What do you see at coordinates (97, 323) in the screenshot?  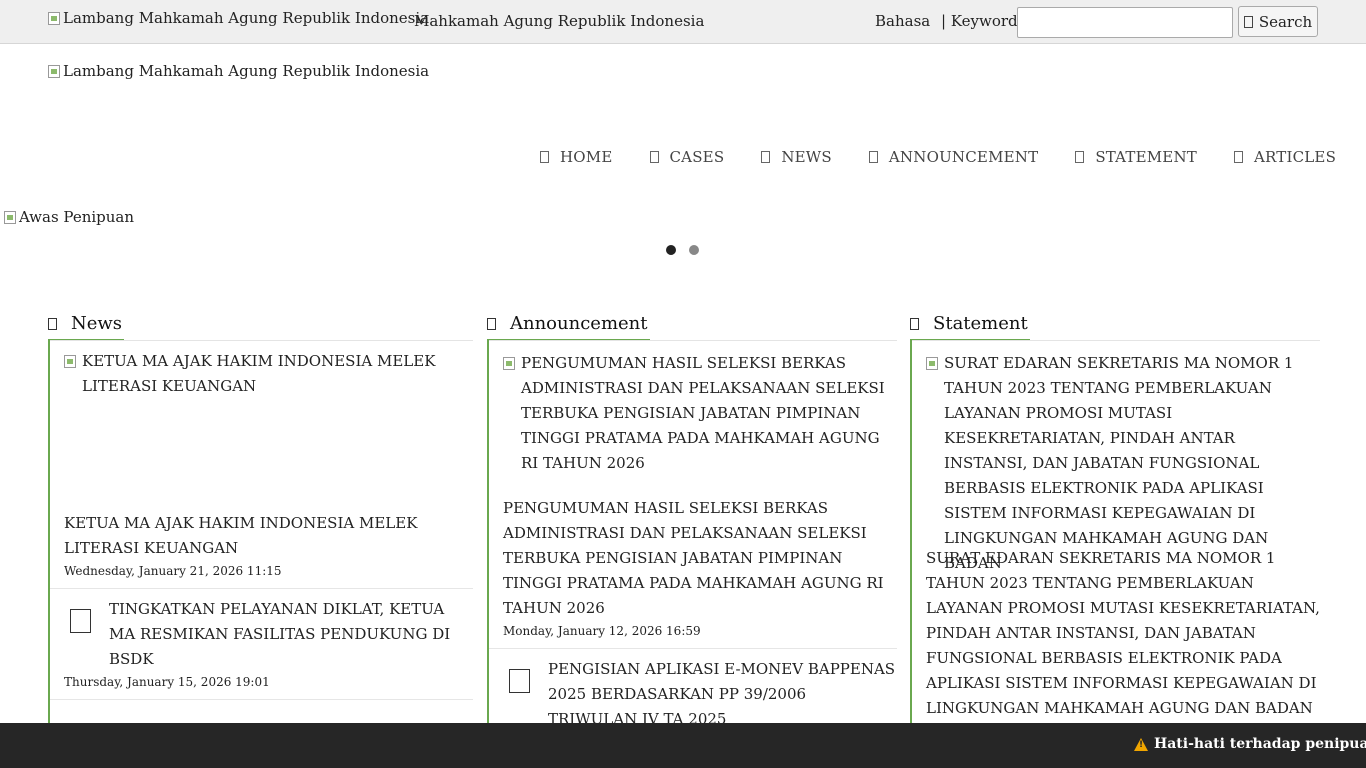 I see `news-heading-label: News` at bounding box center [97, 323].